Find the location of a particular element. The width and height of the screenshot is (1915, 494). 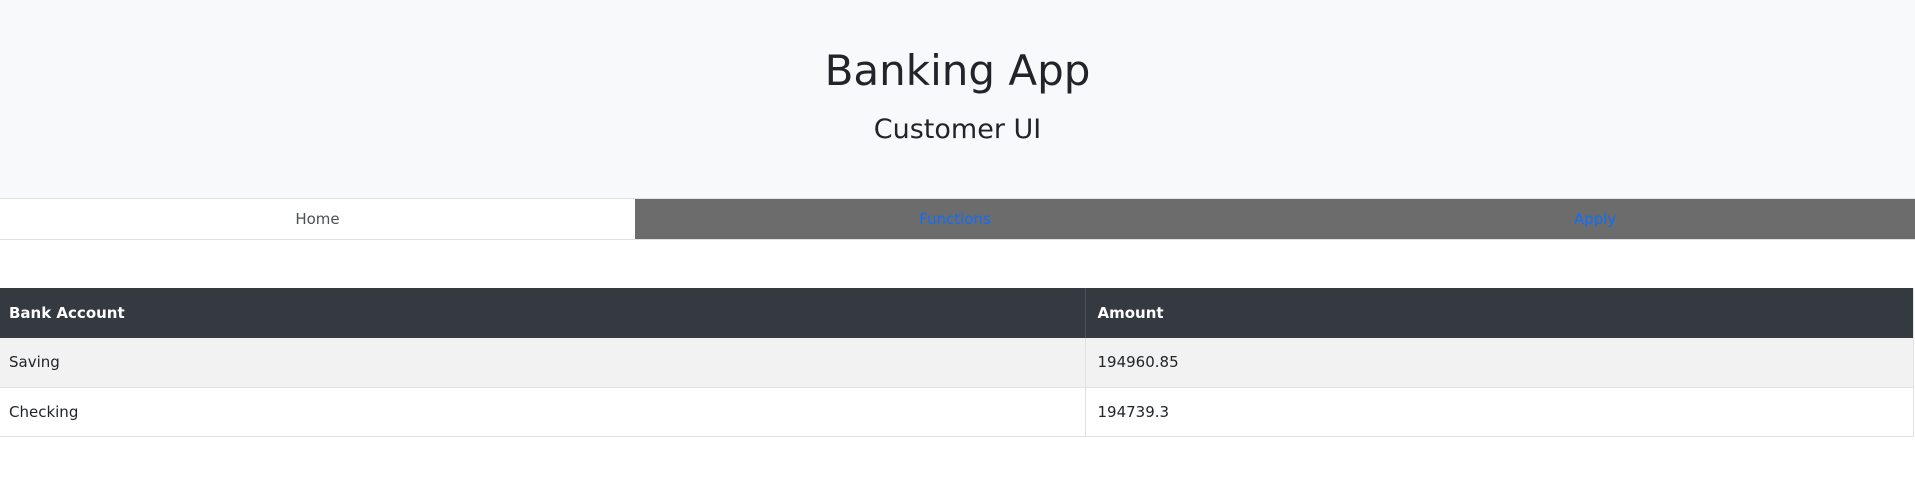

table-header-row: Bank Account Amount is located at coordinates (957, 313).